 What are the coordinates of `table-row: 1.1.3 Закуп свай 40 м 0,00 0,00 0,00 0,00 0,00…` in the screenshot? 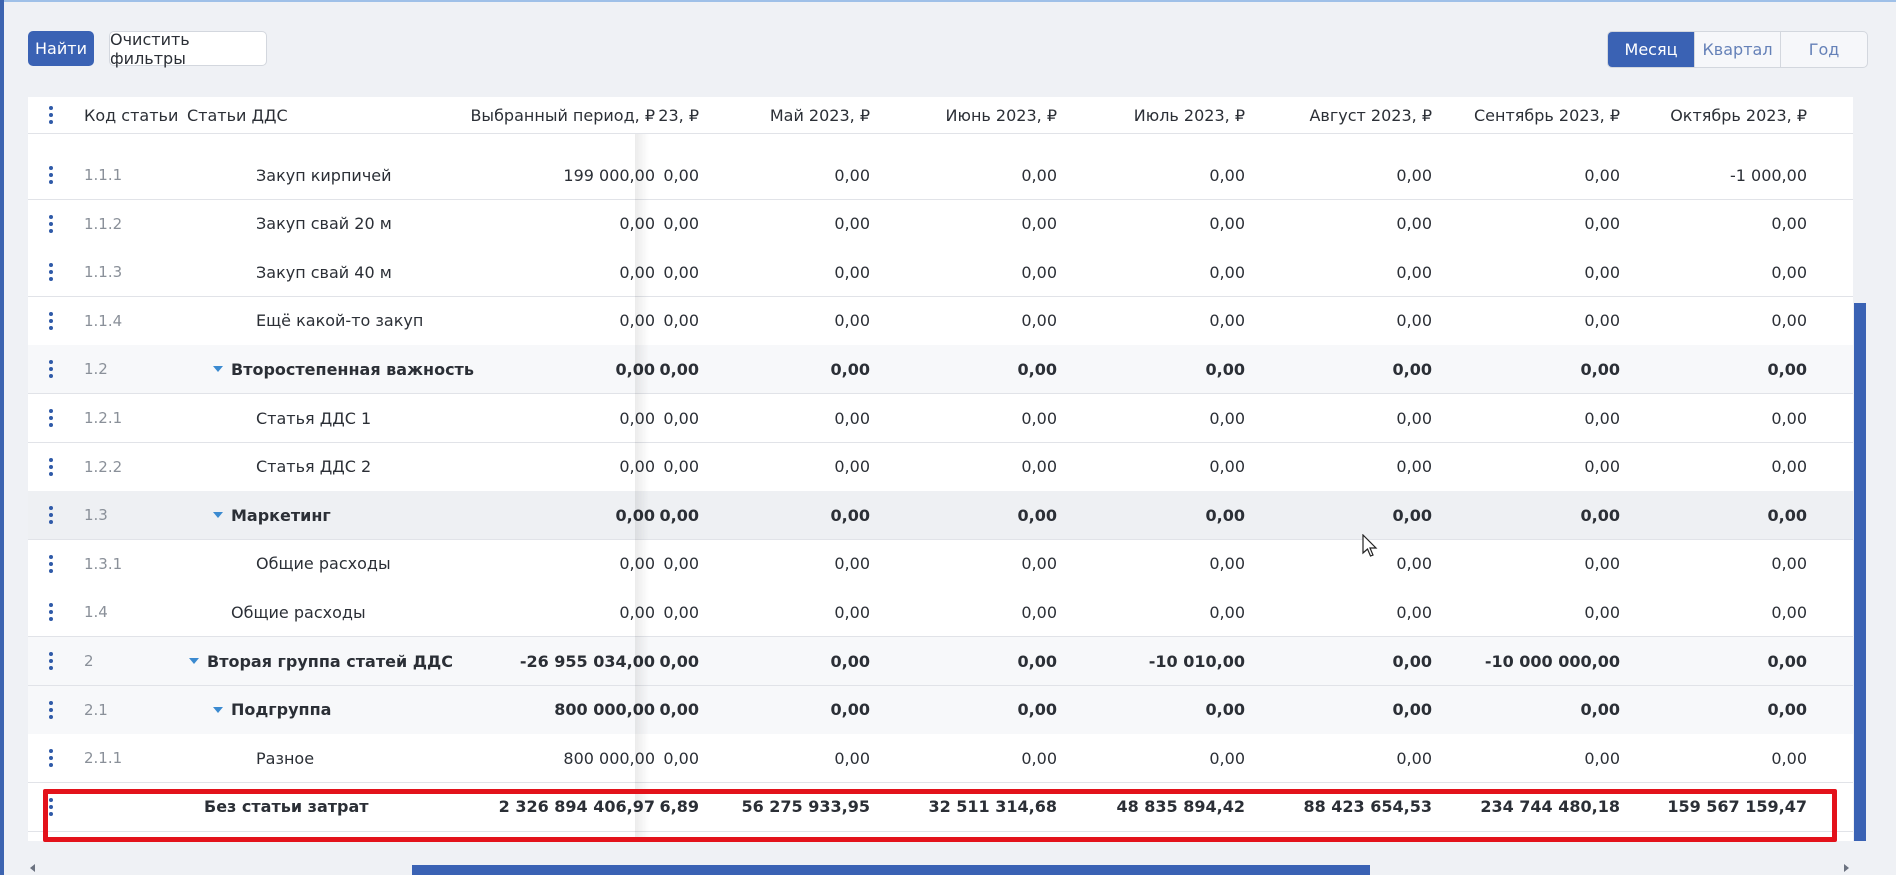 It's located at (940, 273).